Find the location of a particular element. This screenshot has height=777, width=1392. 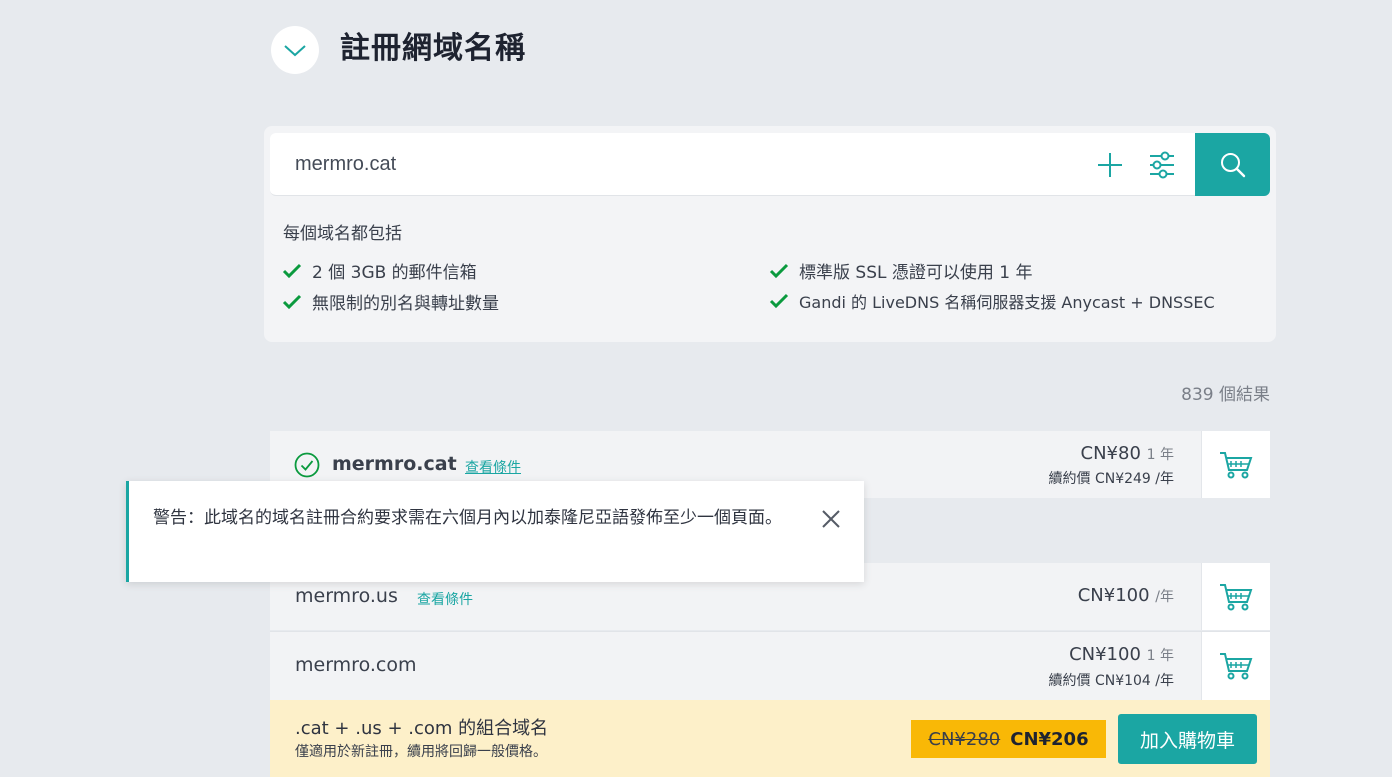

search-button is located at coordinates (1232, 164).